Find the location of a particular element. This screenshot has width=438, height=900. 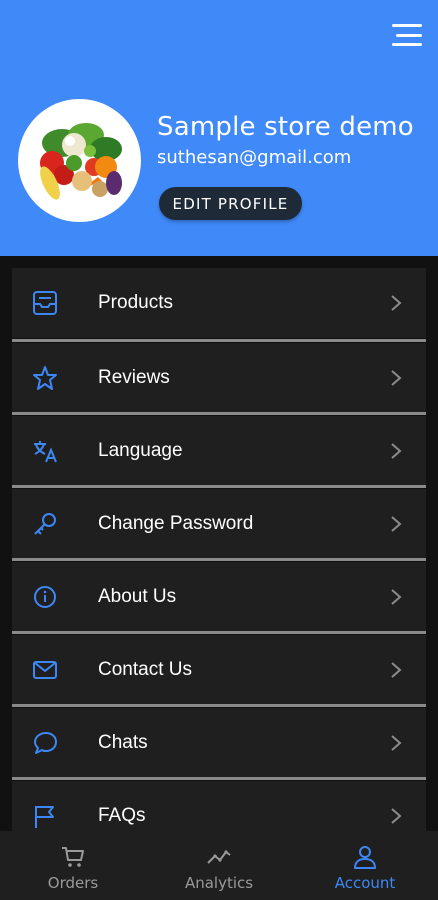

nav-tab-account: Account is located at coordinates (365, 865).